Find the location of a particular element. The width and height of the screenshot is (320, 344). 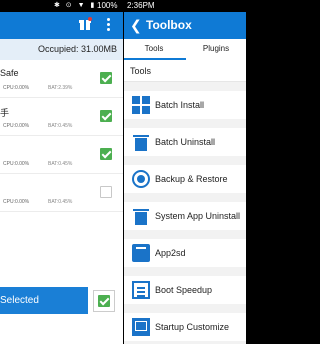

tool-batch-install: Batch Install is located at coordinates (185, 105).